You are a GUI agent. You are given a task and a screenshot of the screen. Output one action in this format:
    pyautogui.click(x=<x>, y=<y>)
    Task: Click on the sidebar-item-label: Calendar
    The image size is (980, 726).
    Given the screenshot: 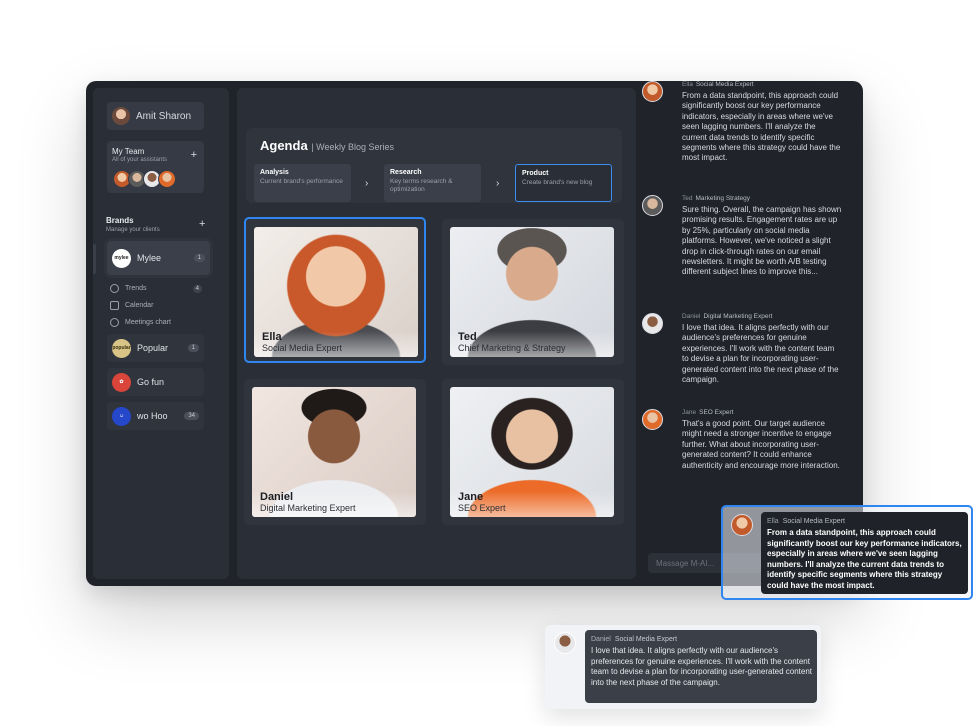 What is the action you would take?
    pyautogui.click(x=139, y=305)
    